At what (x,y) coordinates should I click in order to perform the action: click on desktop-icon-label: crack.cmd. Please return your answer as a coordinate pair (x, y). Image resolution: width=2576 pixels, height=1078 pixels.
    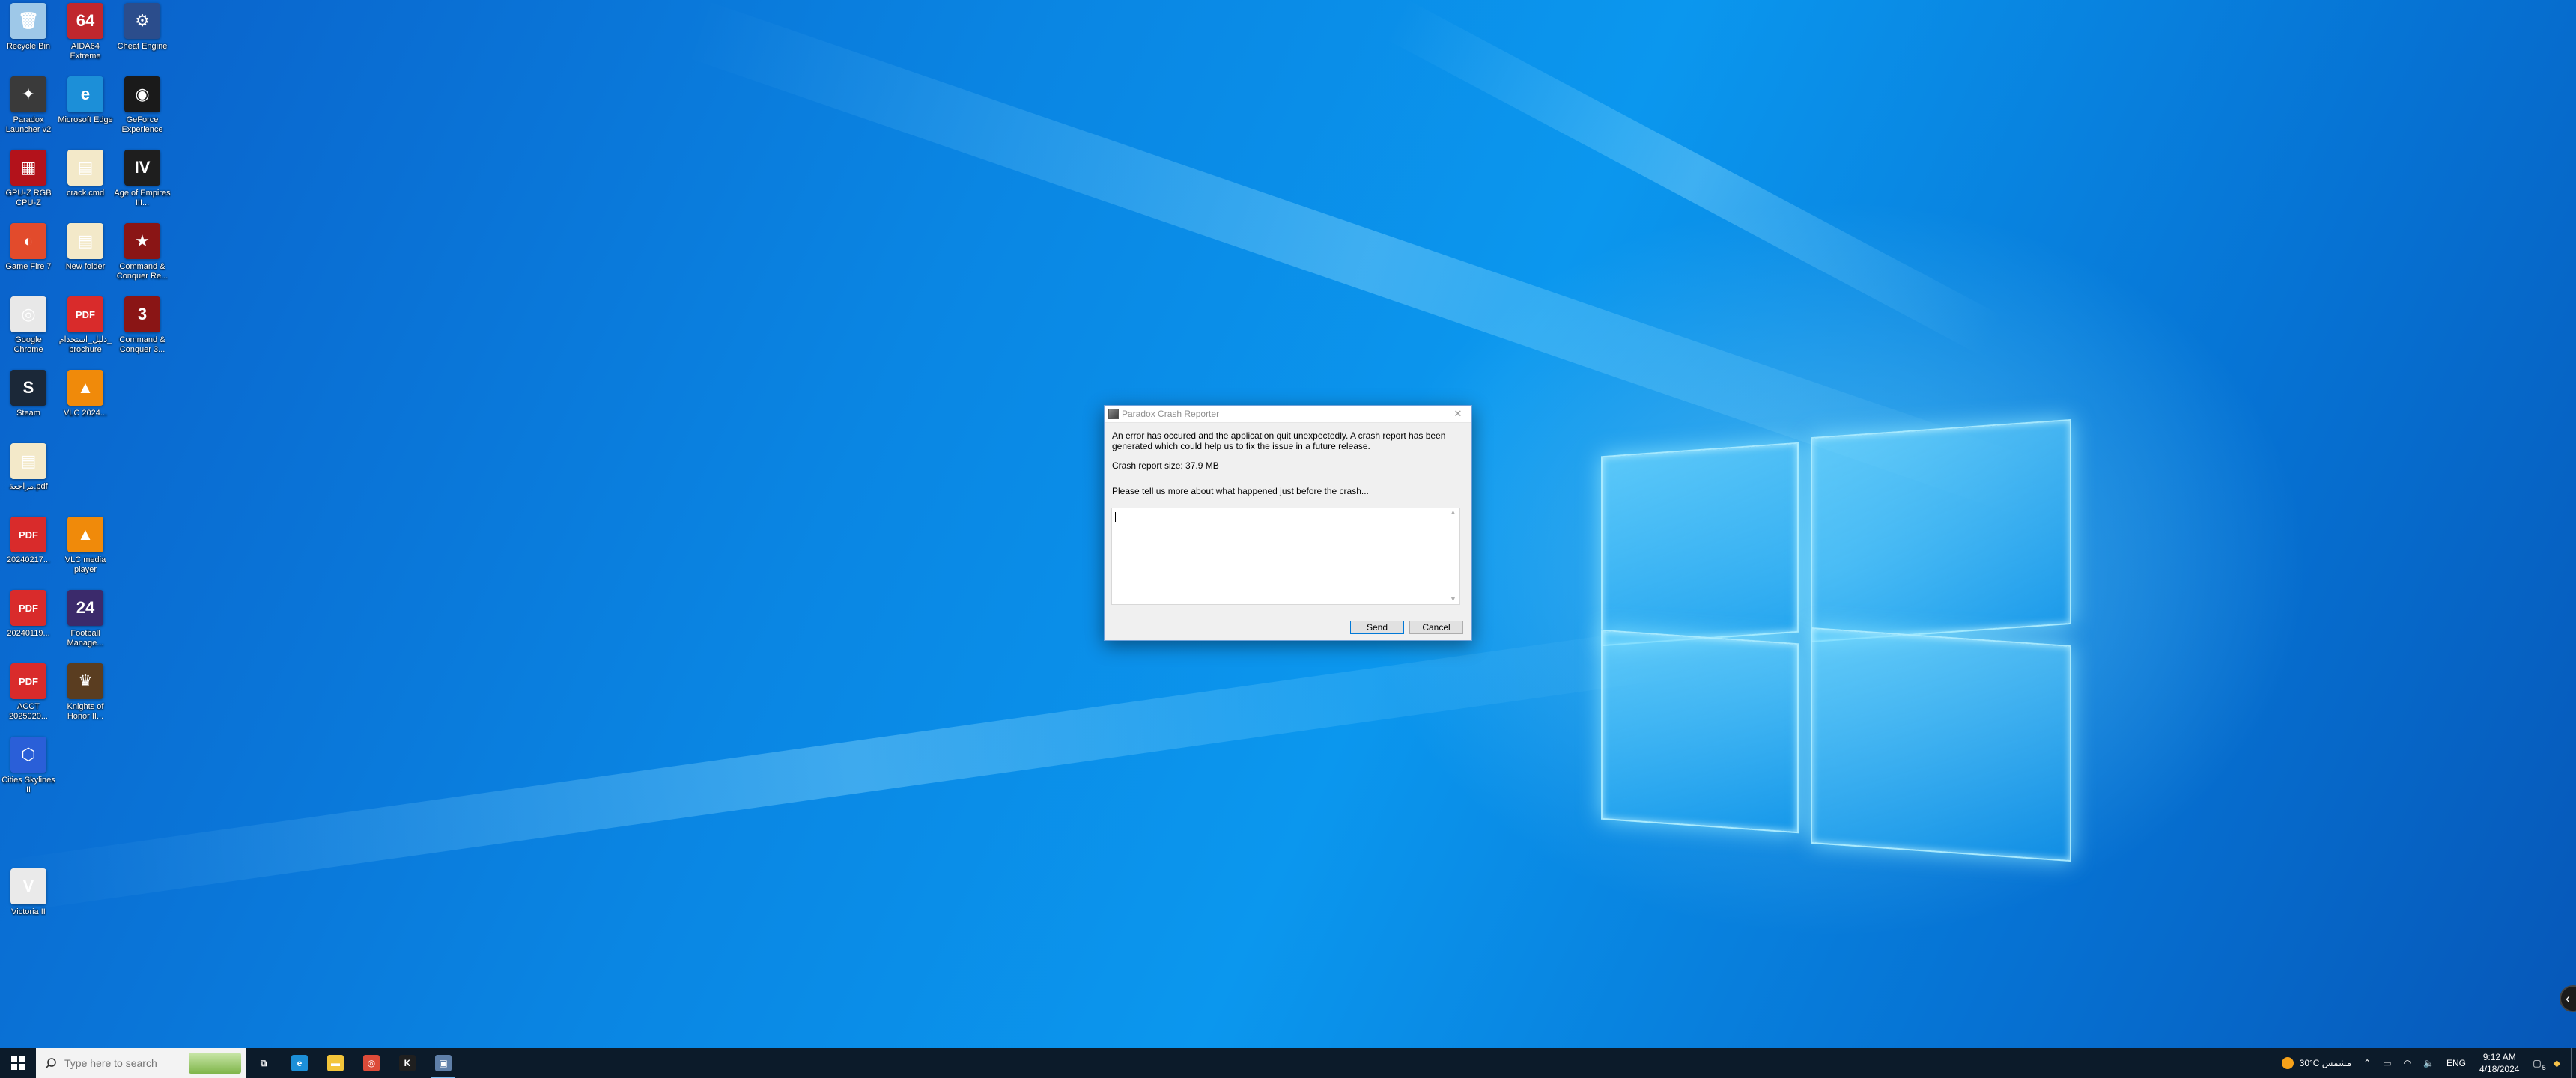
    Looking at the image, I should click on (85, 193).